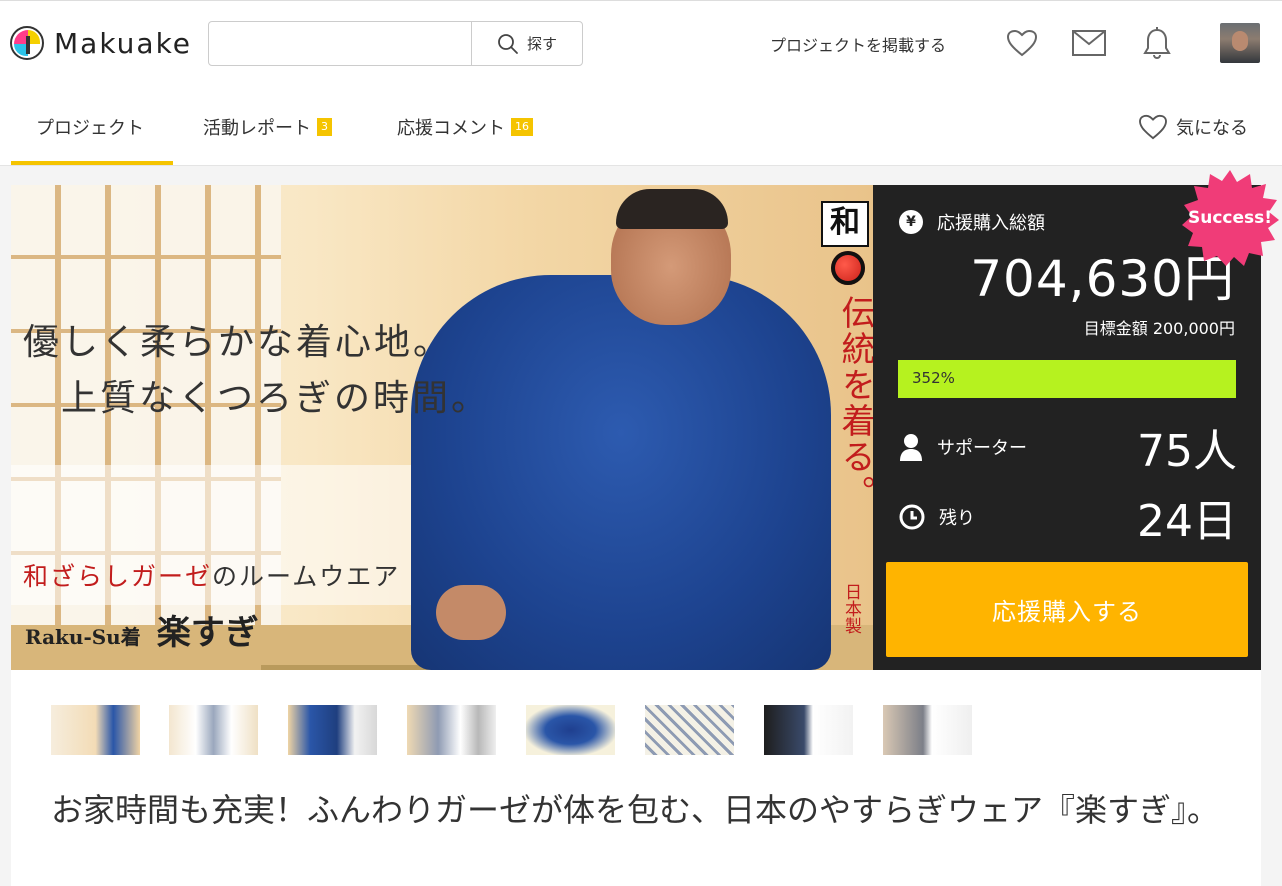  I want to click on person-icon, so click(911, 447).